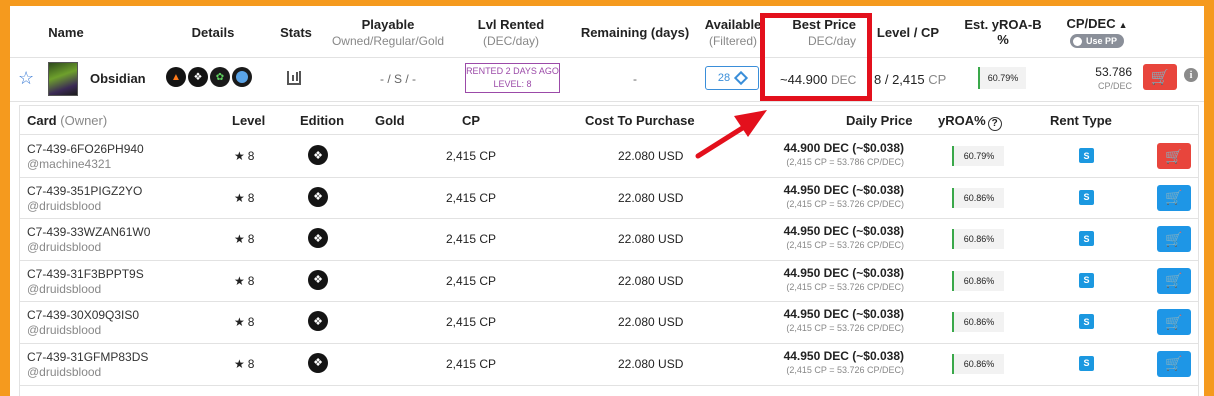 The width and height of the screenshot is (1214, 396). I want to click on header-cpdec: CP/DEC ▲ Use PP, so click(1097, 32).